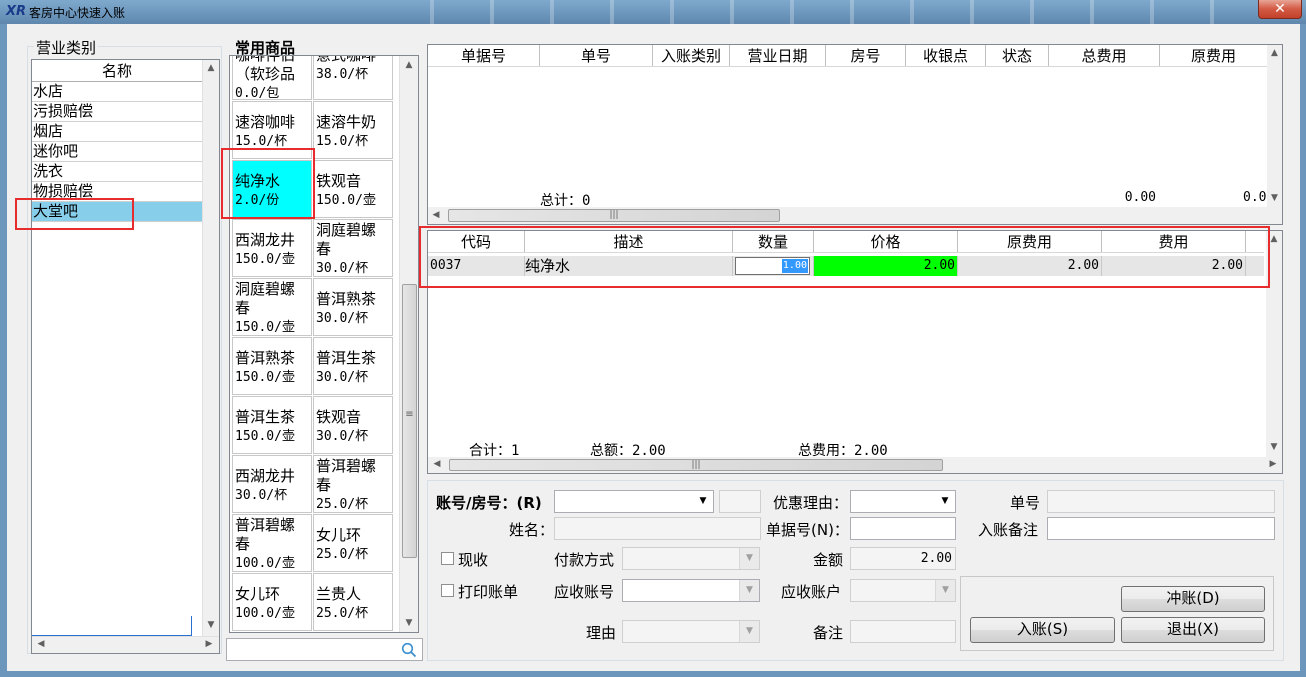 The image size is (1306, 677). Describe the element at coordinates (117, 132) in the screenshot. I see `category-item: 烟店` at that location.